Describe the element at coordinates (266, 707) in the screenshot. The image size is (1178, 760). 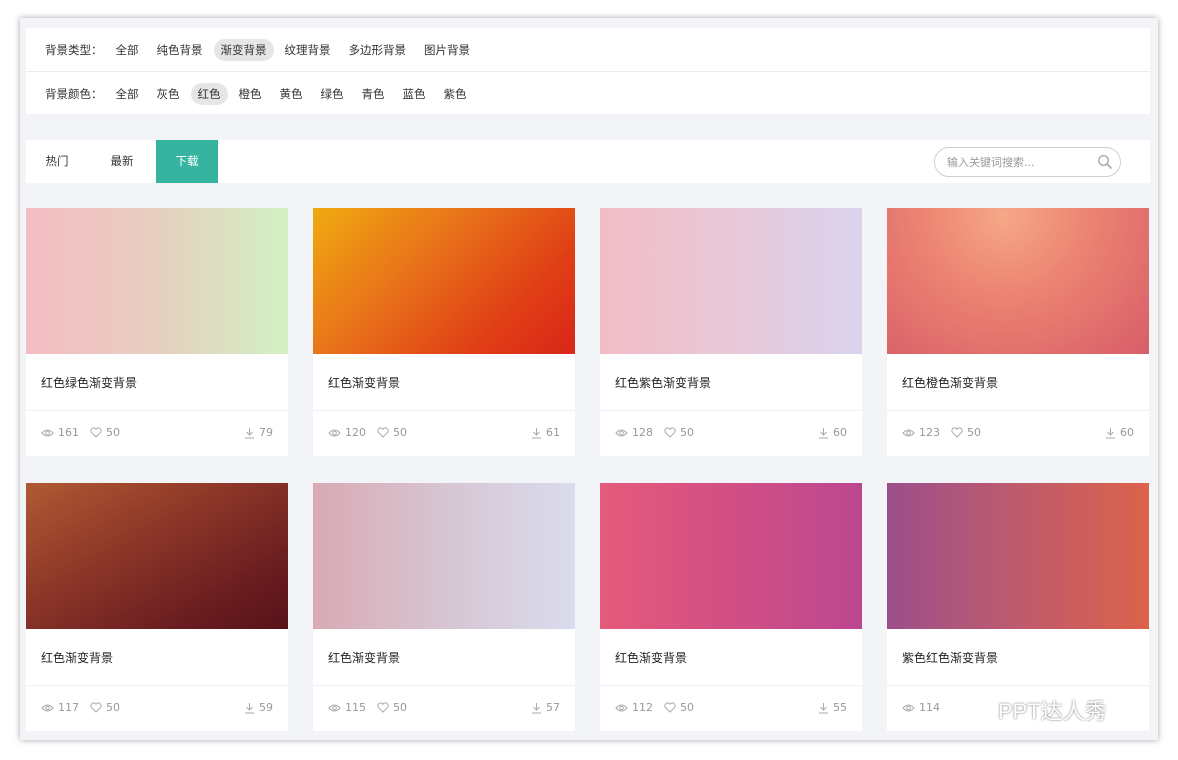
I see `downloads-count: 59` at that location.